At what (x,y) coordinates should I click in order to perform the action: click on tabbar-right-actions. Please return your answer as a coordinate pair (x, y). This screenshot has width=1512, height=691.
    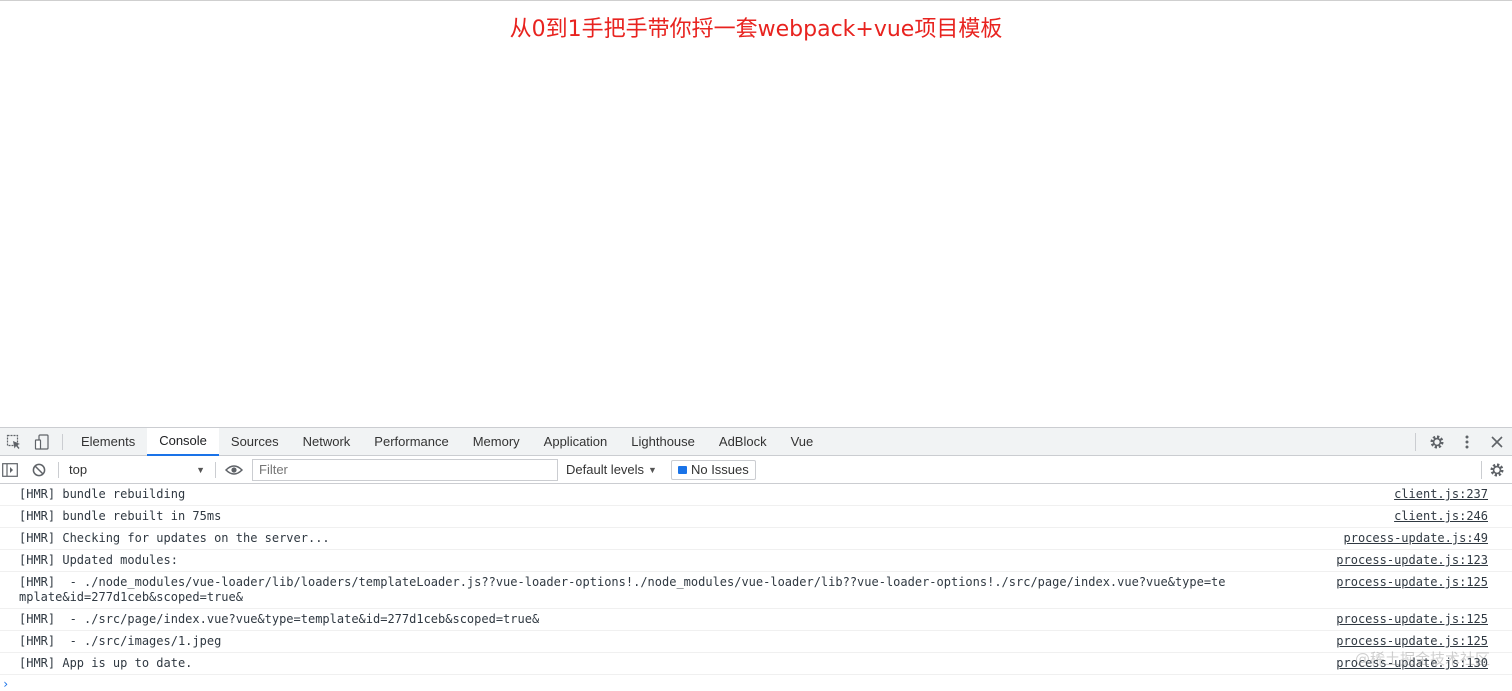
    Looking at the image, I should click on (1463, 442).